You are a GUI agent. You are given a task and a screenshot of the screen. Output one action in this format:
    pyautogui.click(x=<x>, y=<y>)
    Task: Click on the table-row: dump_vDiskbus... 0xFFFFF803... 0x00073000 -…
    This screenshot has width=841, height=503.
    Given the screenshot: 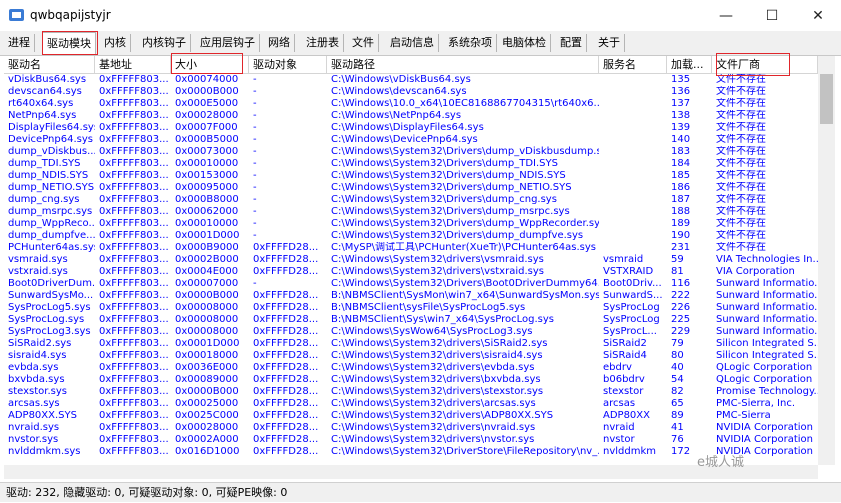 What is the action you would take?
    pyautogui.click(x=411, y=152)
    